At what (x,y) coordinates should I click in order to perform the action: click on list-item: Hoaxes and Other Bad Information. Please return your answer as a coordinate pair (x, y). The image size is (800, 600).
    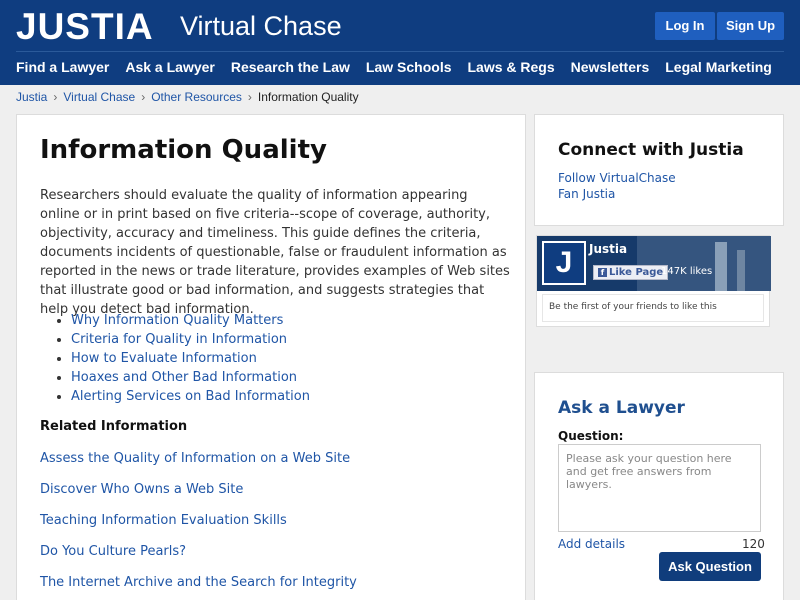
    Looking at the image, I should click on (190, 377).